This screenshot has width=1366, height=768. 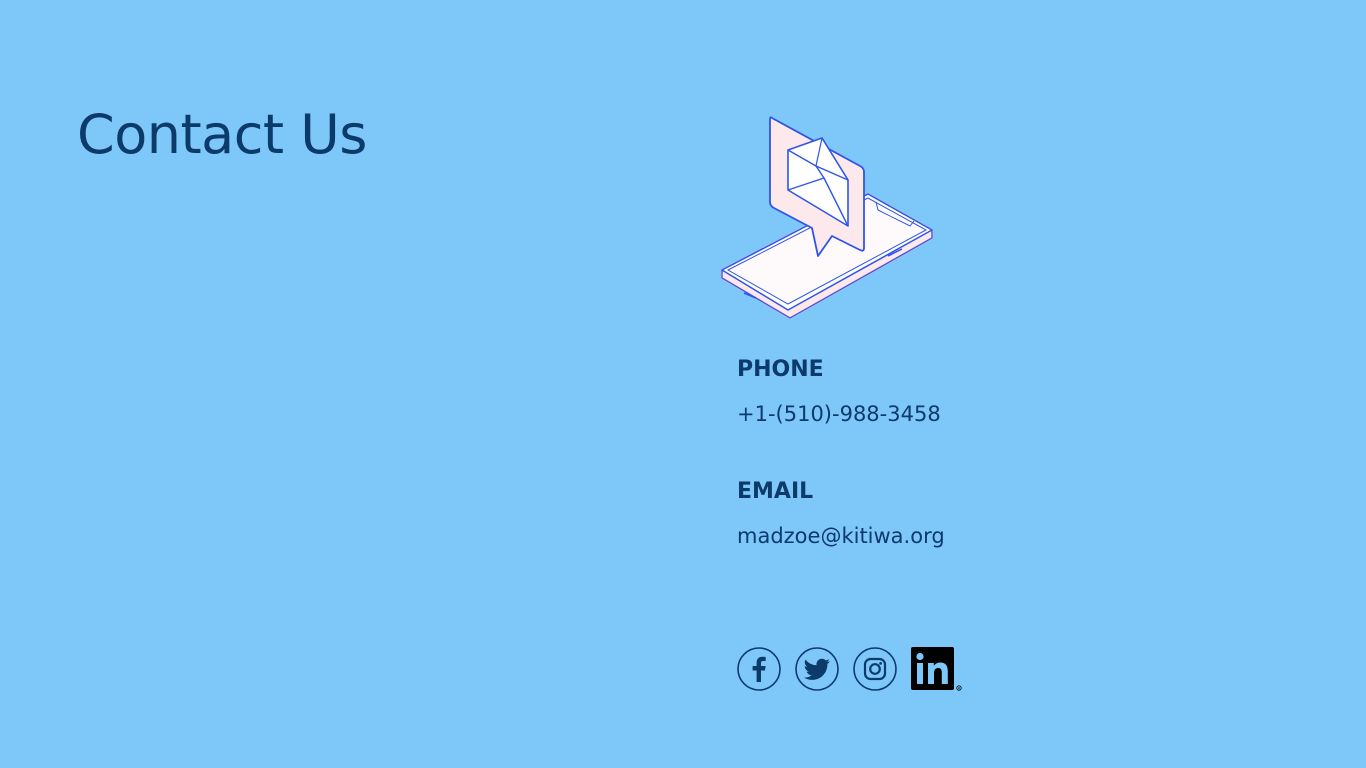 What do you see at coordinates (780, 369) in the screenshot?
I see `phone-label: PHONE` at bounding box center [780, 369].